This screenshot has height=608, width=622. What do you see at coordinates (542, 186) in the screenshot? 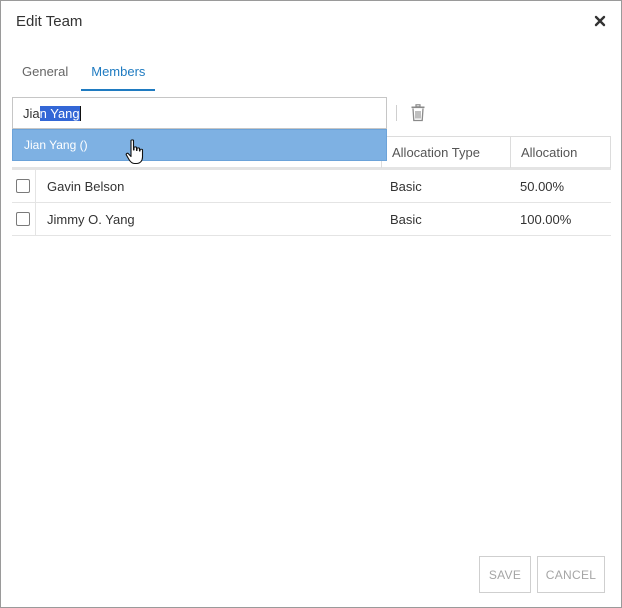
I see `allocation-value: 50.00%` at bounding box center [542, 186].